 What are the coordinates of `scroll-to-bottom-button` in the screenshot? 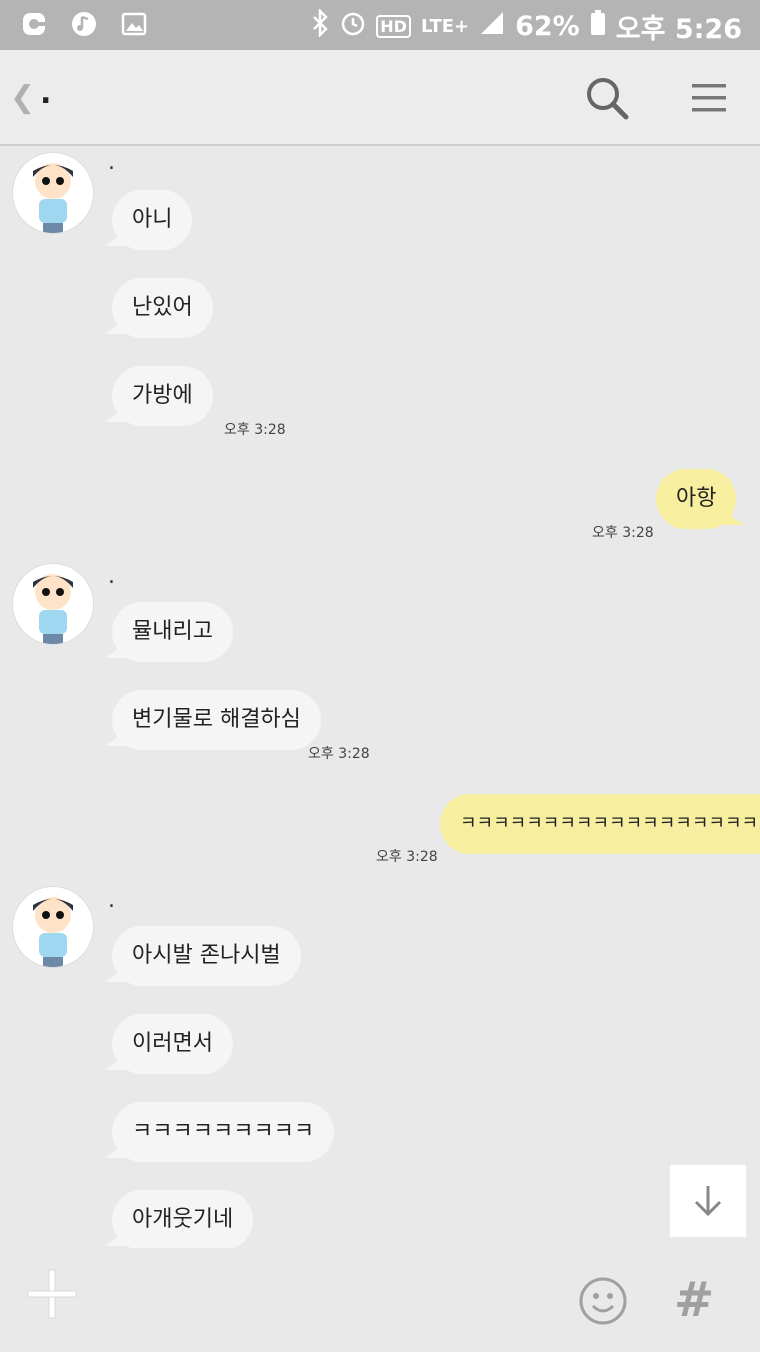 It's located at (708, 1201).